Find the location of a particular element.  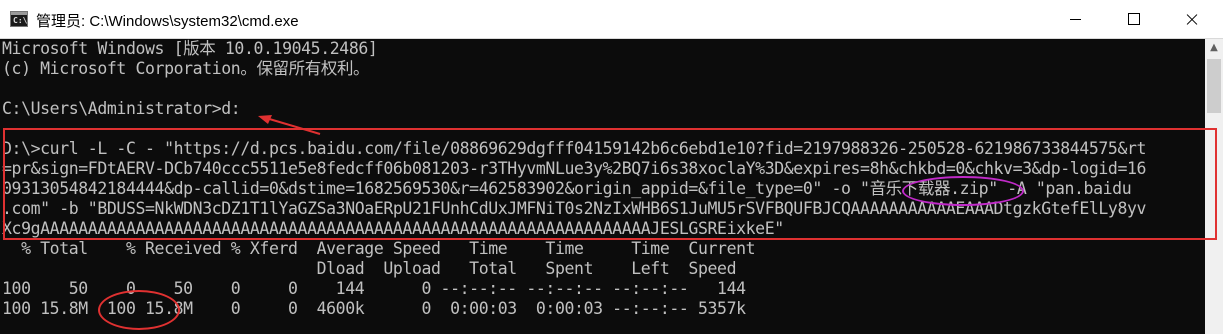

annotation-ellipse-filename is located at coordinates (963, 191).